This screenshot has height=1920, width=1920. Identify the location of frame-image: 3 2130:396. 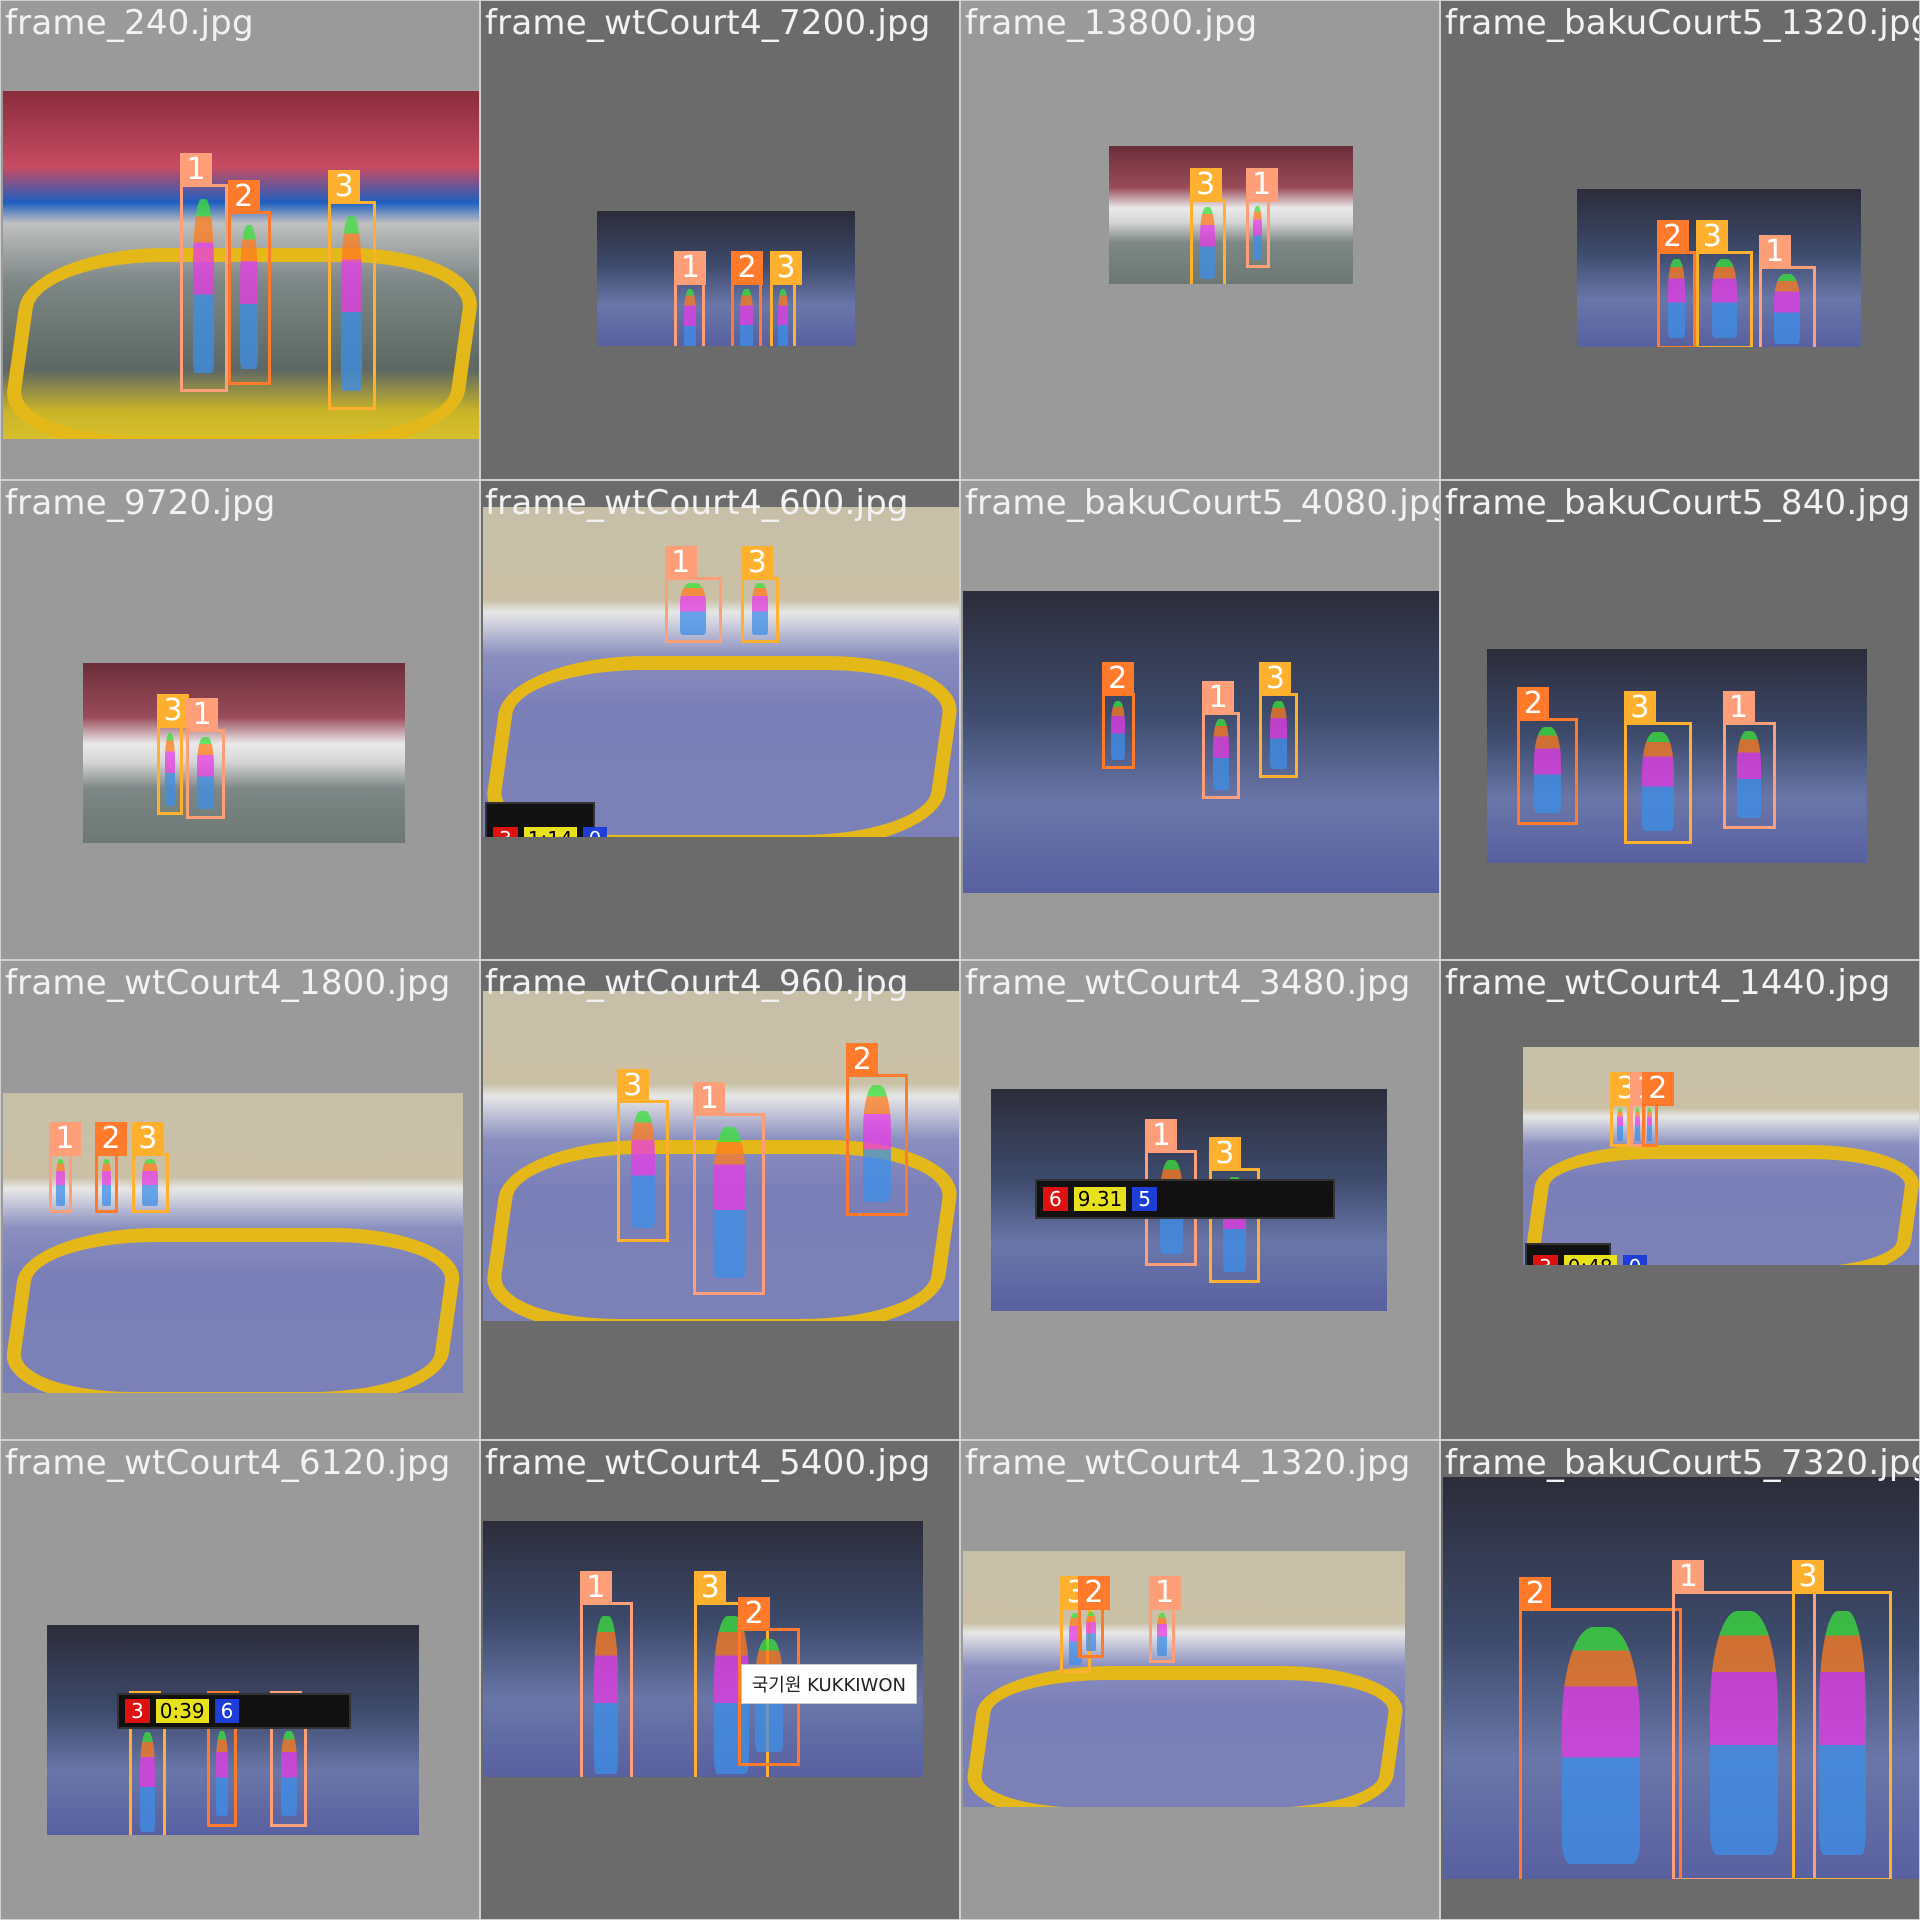
(233, 1730).